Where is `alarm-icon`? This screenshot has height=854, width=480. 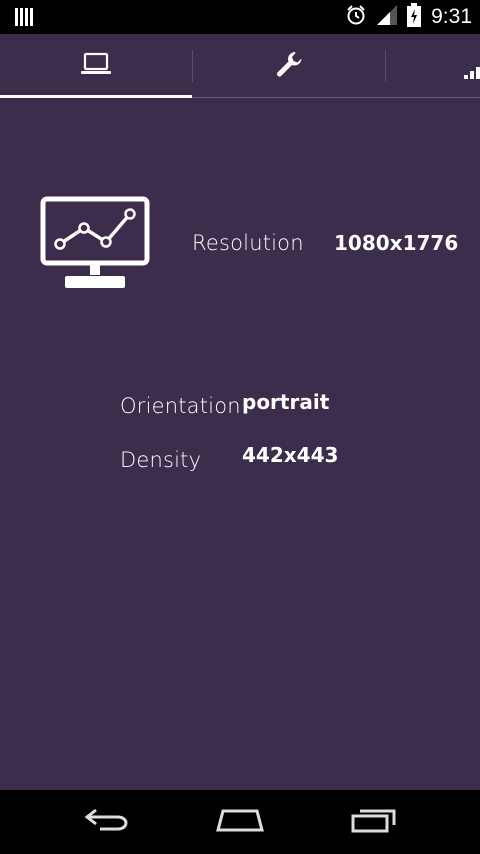 alarm-icon is located at coordinates (356, 17).